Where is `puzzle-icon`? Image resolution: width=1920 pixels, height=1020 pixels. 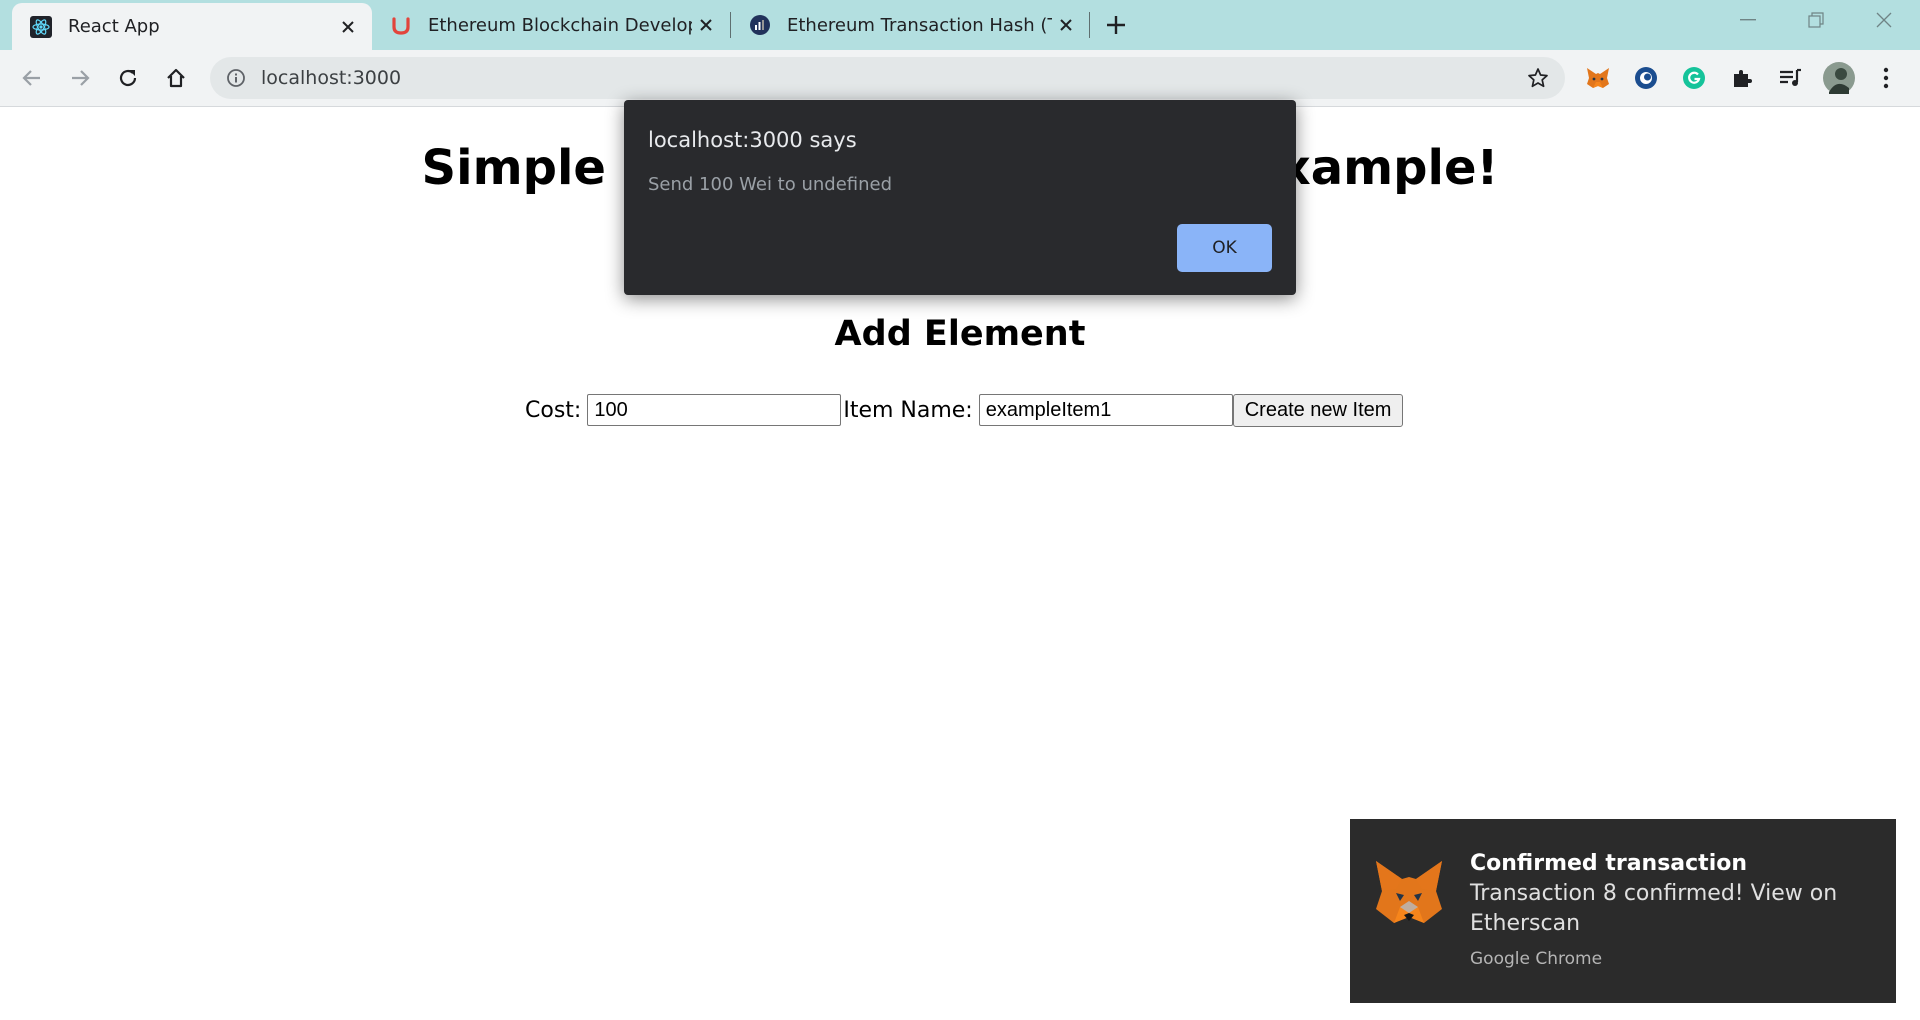 puzzle-icon is located at coordinates (1742, 78).